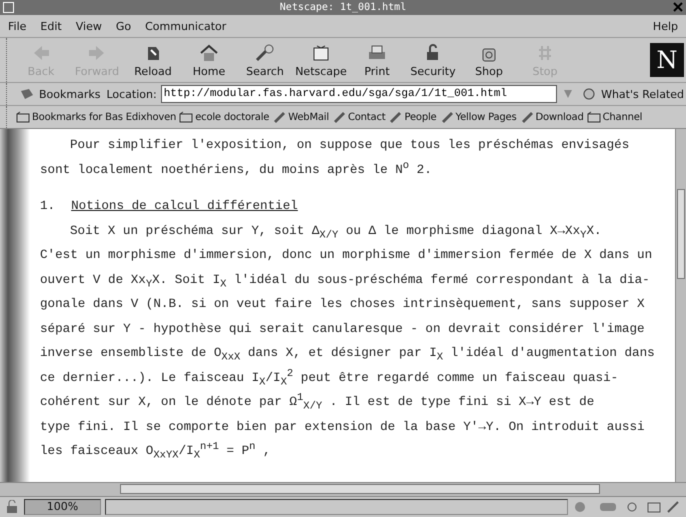  I want to click on home-icon, so click(209, 52).